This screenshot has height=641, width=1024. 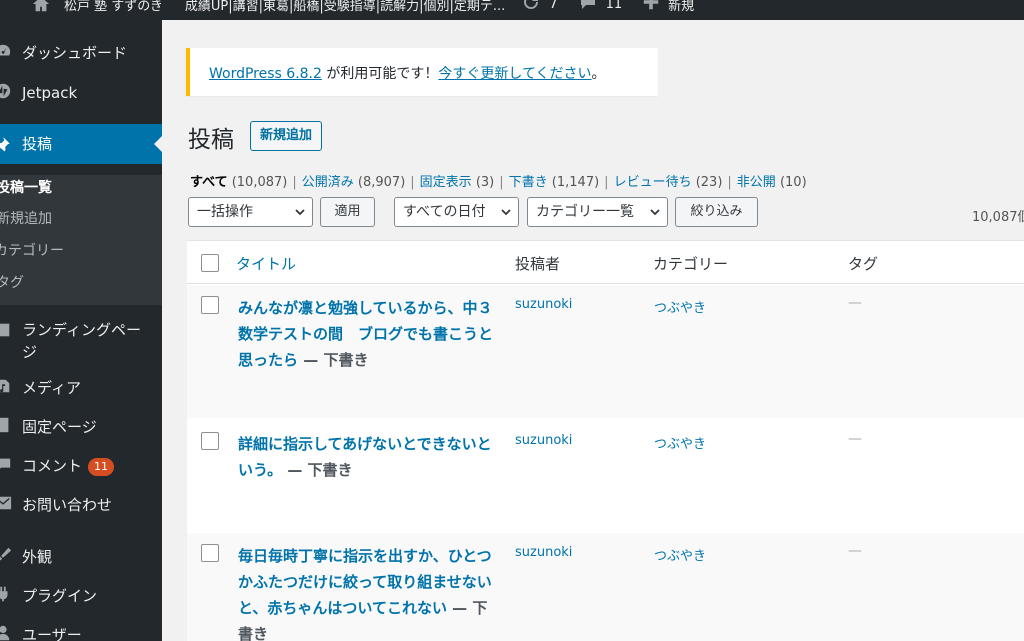 I want to click on post-title-link: 詳細に指示してあげないとできないという。, so click(x=365, y=457).